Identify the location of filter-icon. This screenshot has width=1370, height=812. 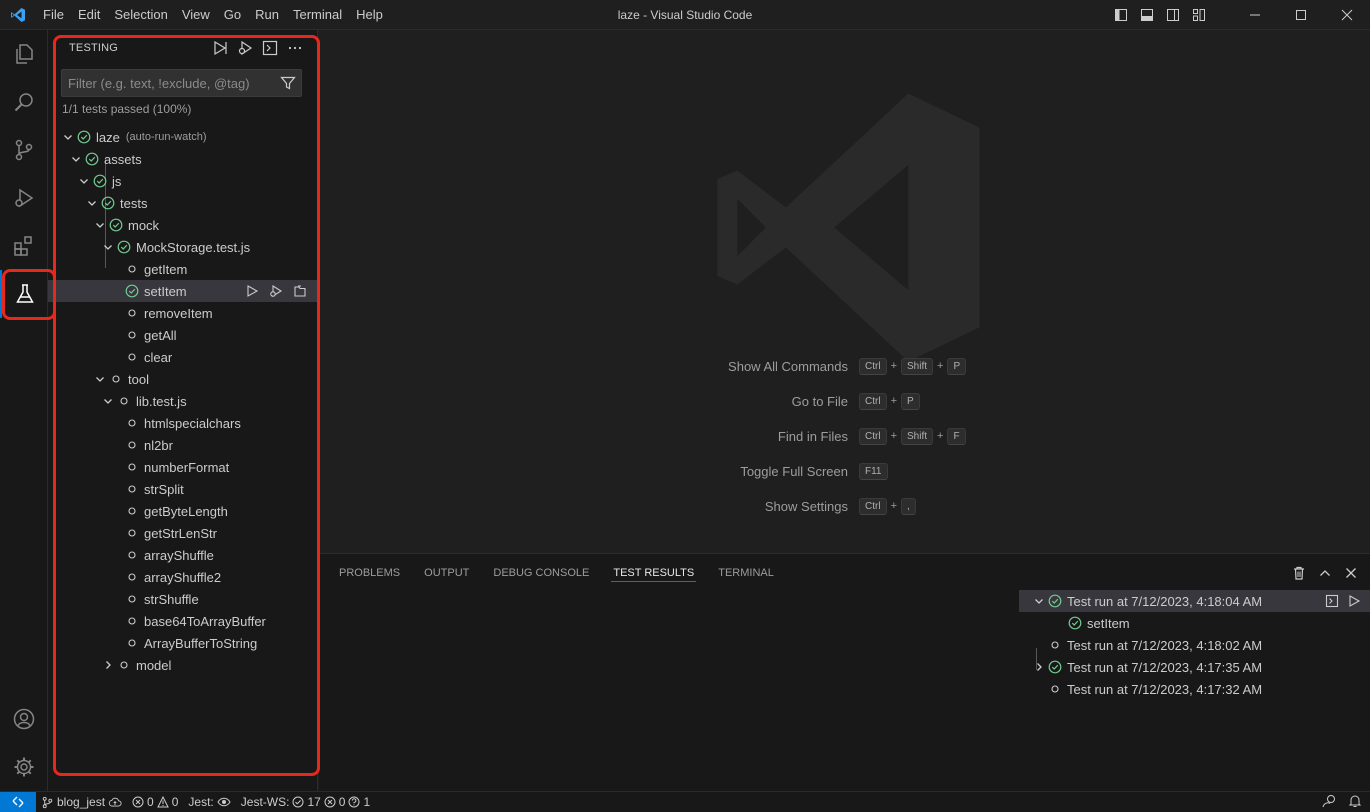
(288, 83).